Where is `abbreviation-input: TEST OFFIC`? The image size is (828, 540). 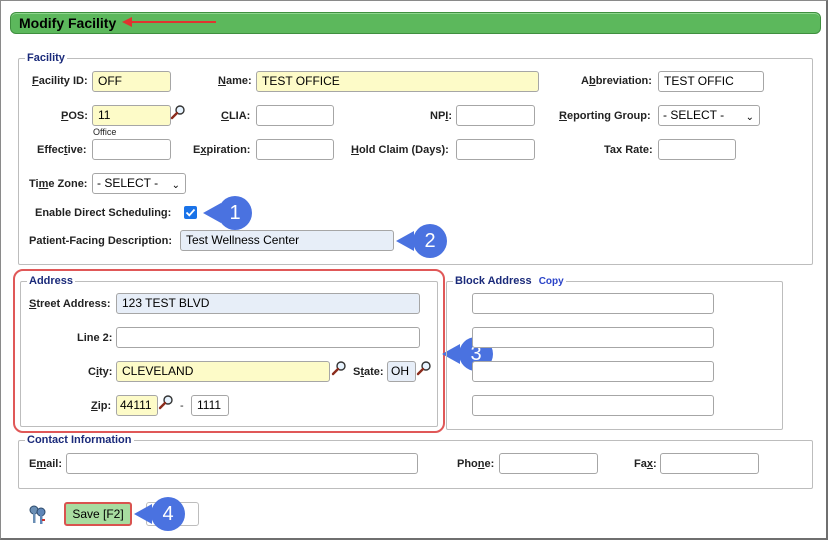
abbreviation-input: TEST OFFIC is located at coordinates (711, 81).